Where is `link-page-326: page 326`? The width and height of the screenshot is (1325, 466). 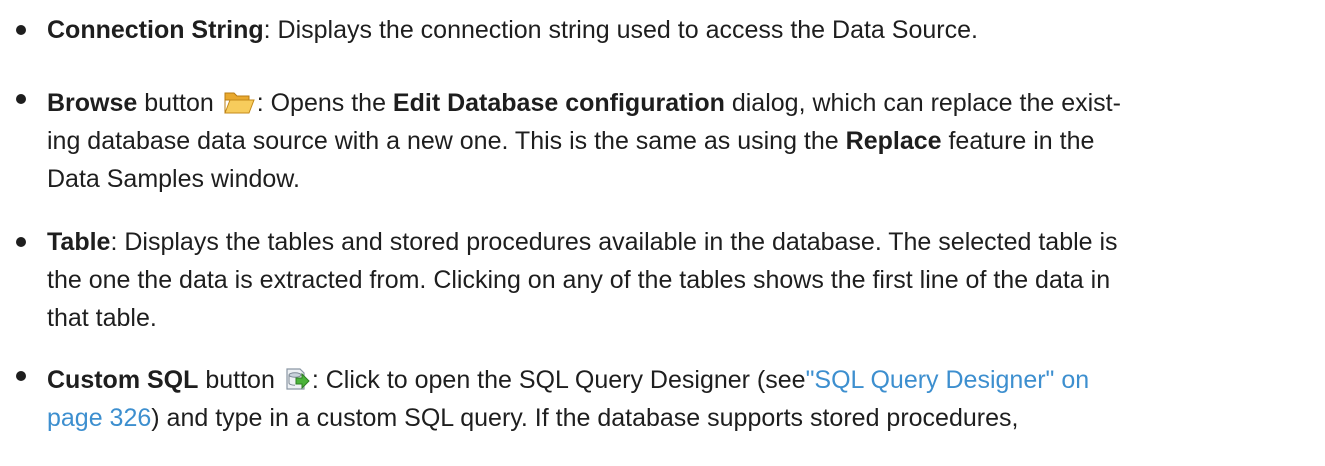
link-page-326: page 326 is located at coordinates (99, 418).